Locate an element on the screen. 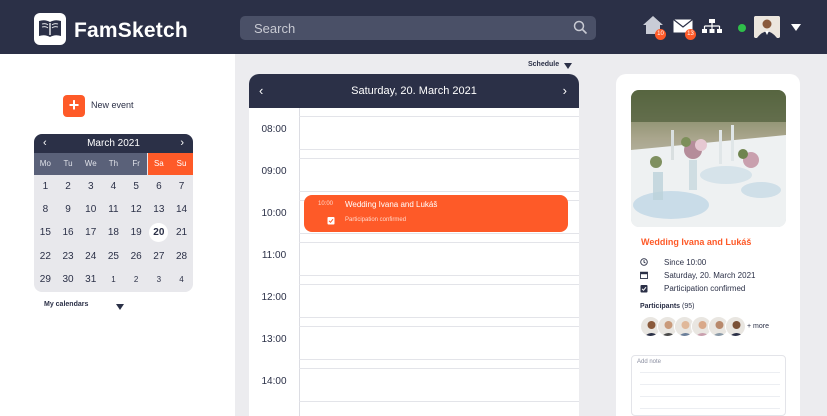 The width and height of the screenshot is (827, 416). calendar-day-number: 12 is located at coordinates (136, 210).